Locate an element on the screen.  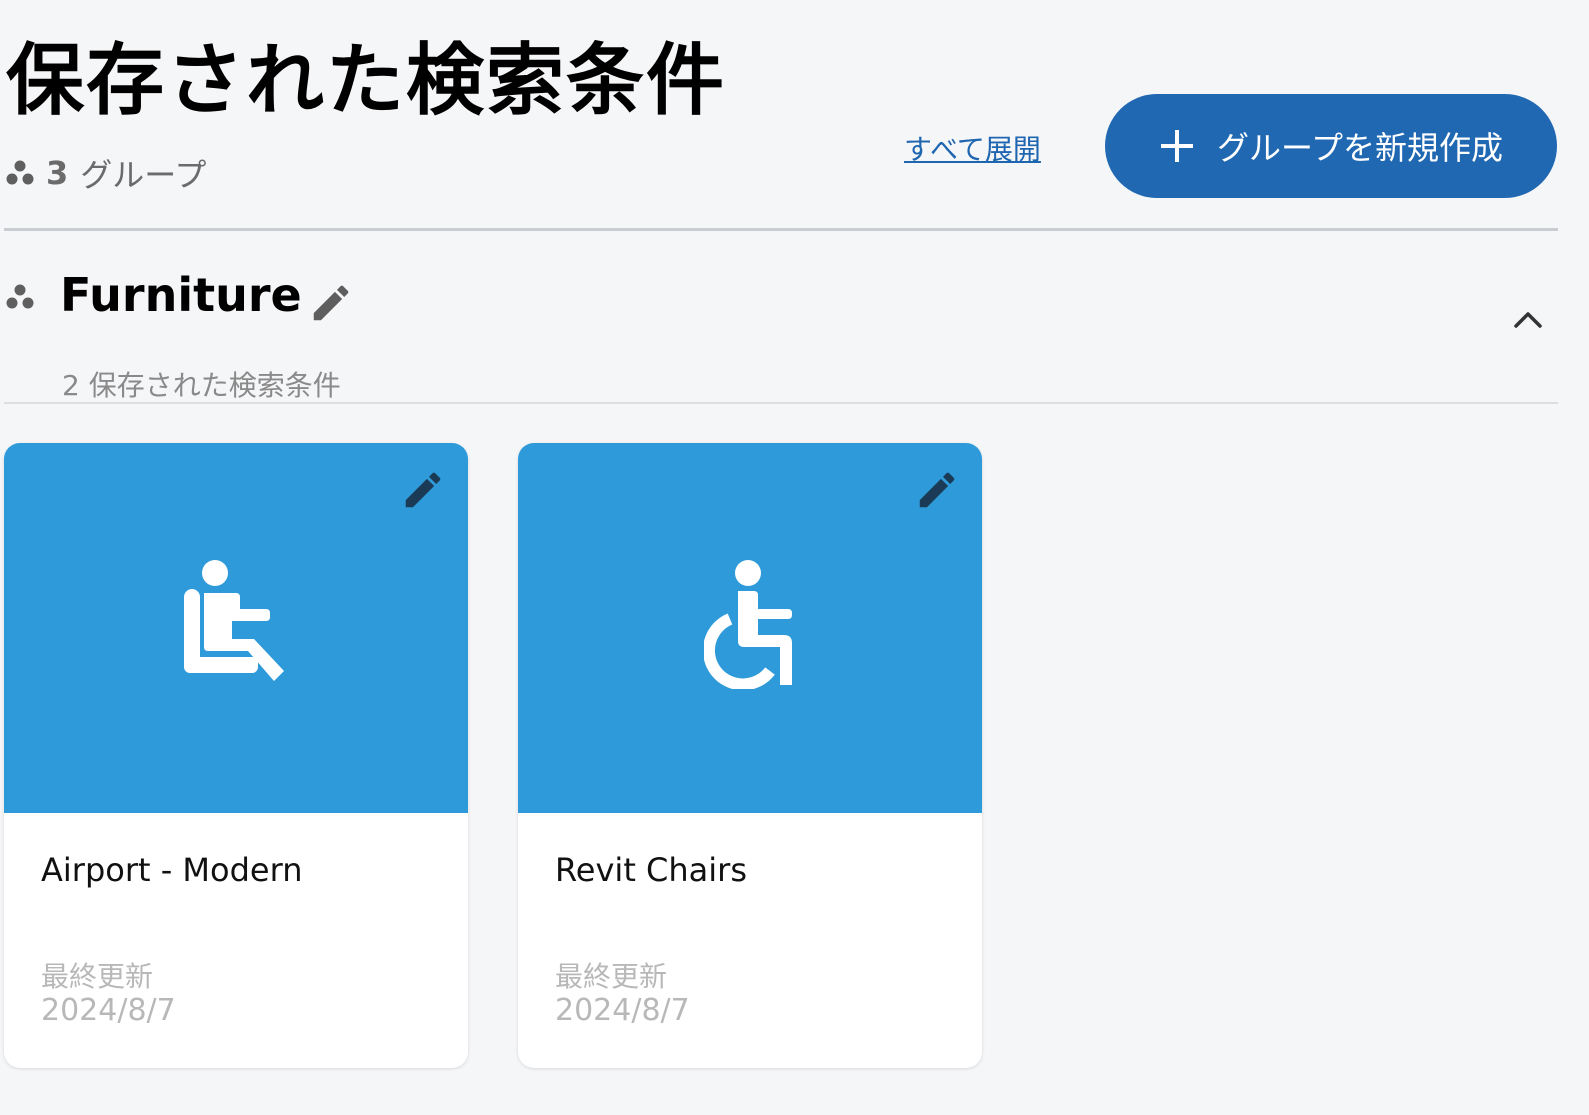
group-icon is located at coordinates (20, 172).